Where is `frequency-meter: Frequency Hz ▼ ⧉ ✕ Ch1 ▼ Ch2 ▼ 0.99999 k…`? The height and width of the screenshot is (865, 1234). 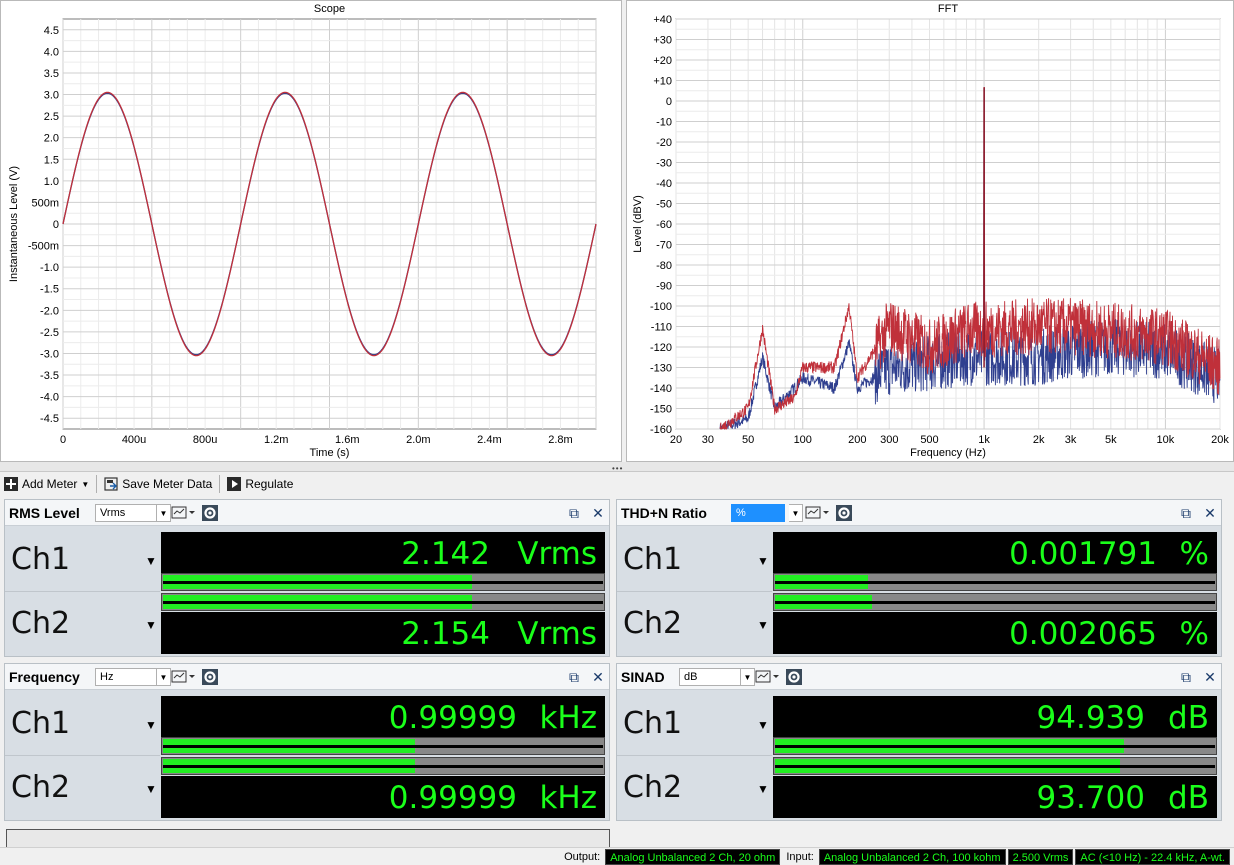 frequency-meter: Frequency Hz ▼ ⧉ ✕ Ch1 ▼ Ch2 ▼ 0.99999 k… is located at coordinates (307, 742).